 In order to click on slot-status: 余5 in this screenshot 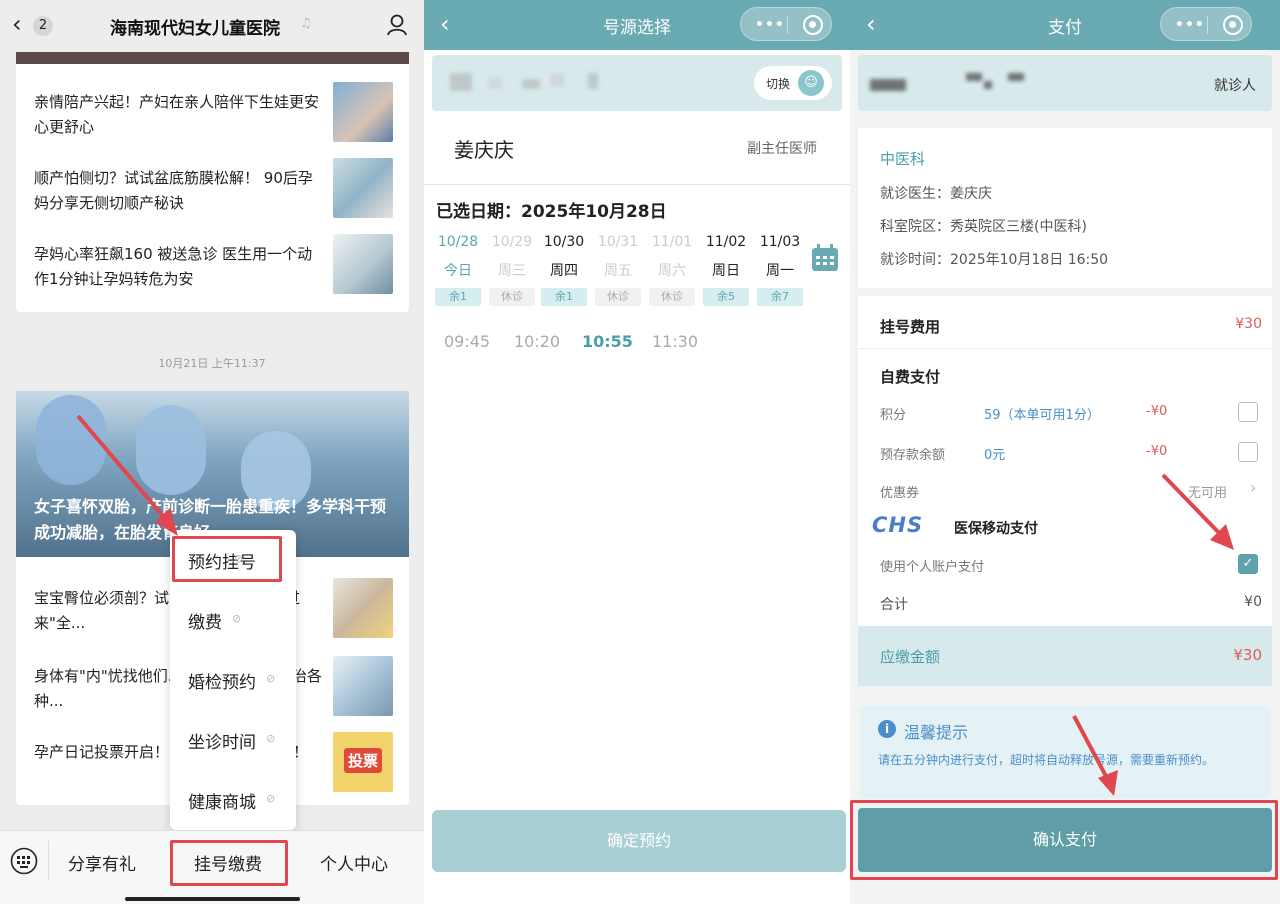, I will do `click(726, 297)`.